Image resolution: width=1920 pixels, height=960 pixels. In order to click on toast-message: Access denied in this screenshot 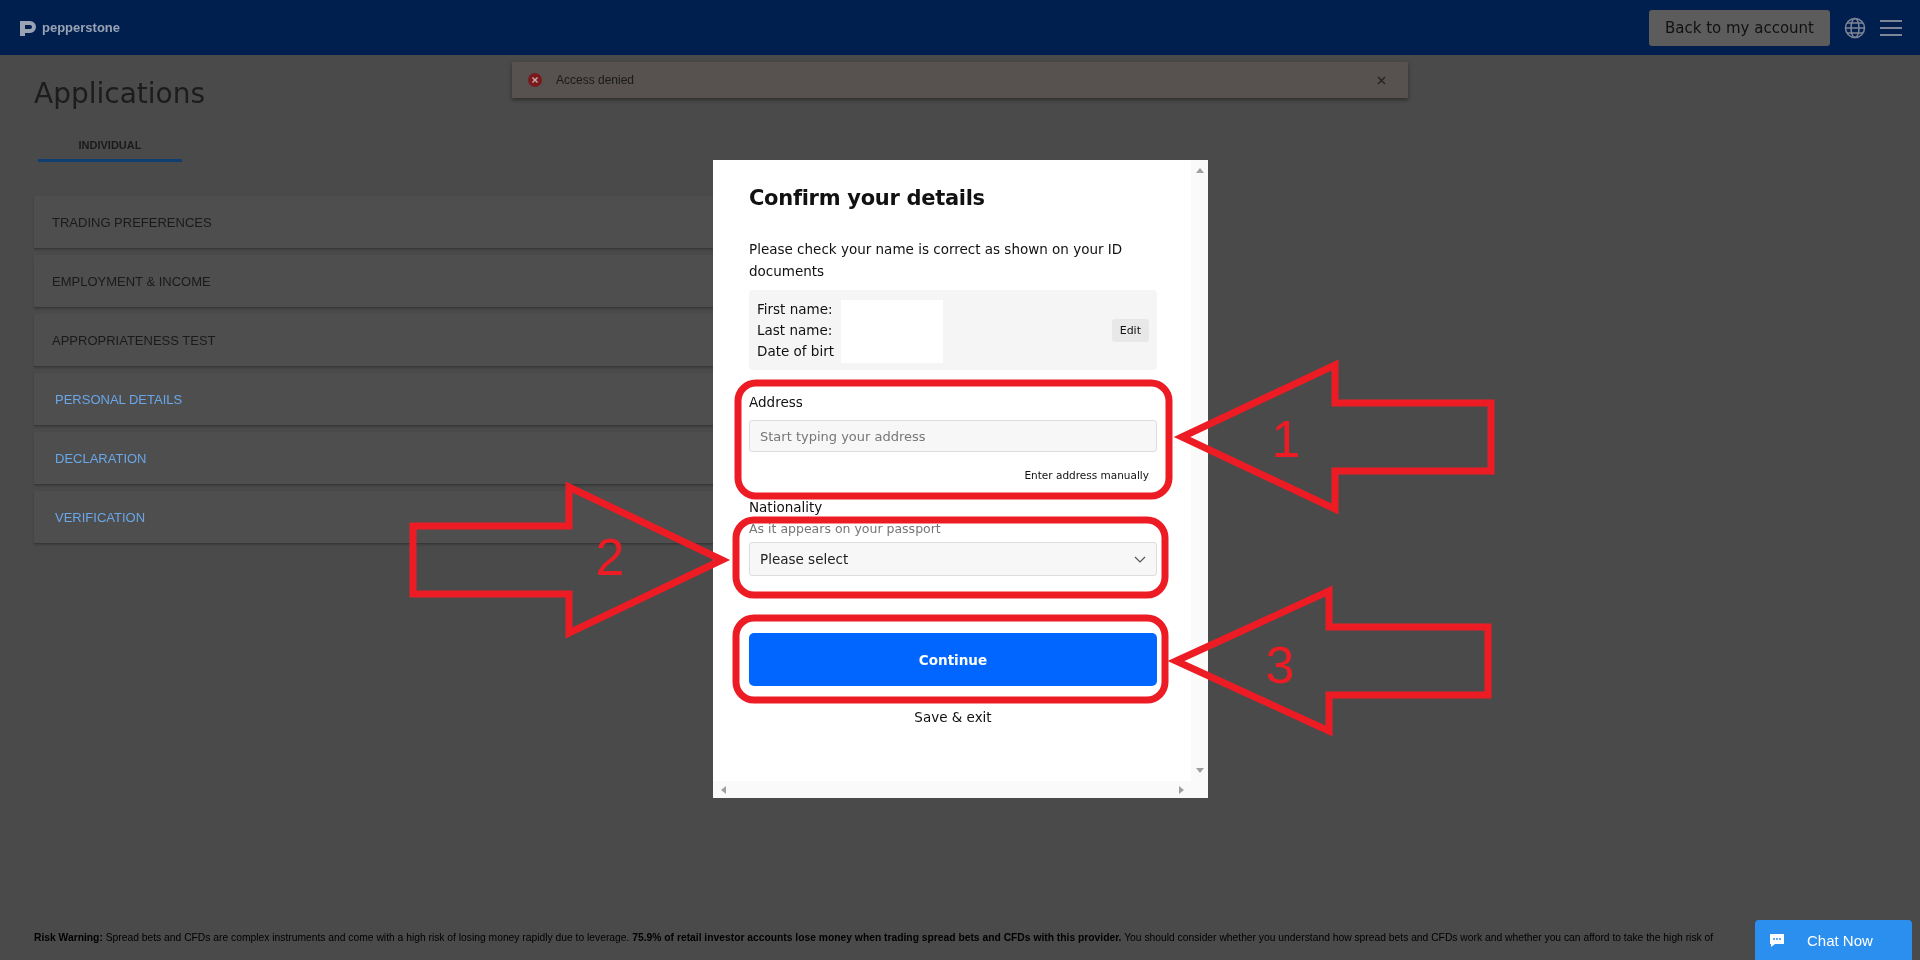, I will do `click(596, 80)`.